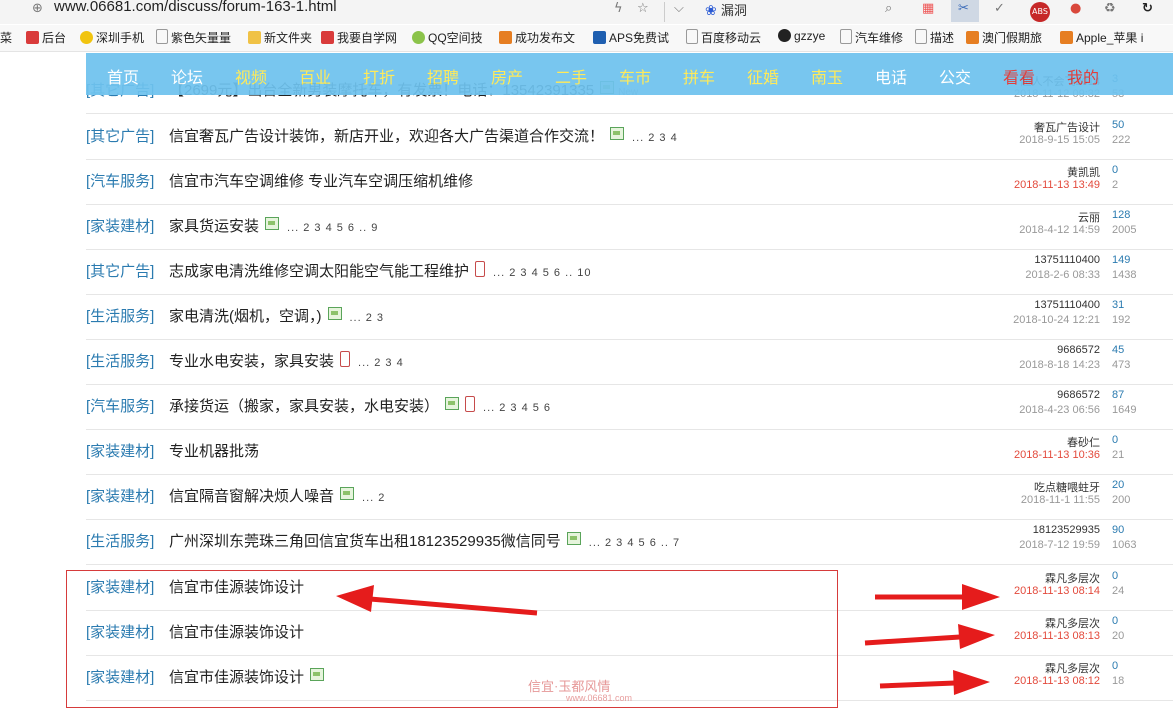 The height and width of the screenshot is (711, 1173). What do you see at coordinates (123, 76) in the screenshot?
I see `nav-item-home: 首页` at bounding box center [123, 76].